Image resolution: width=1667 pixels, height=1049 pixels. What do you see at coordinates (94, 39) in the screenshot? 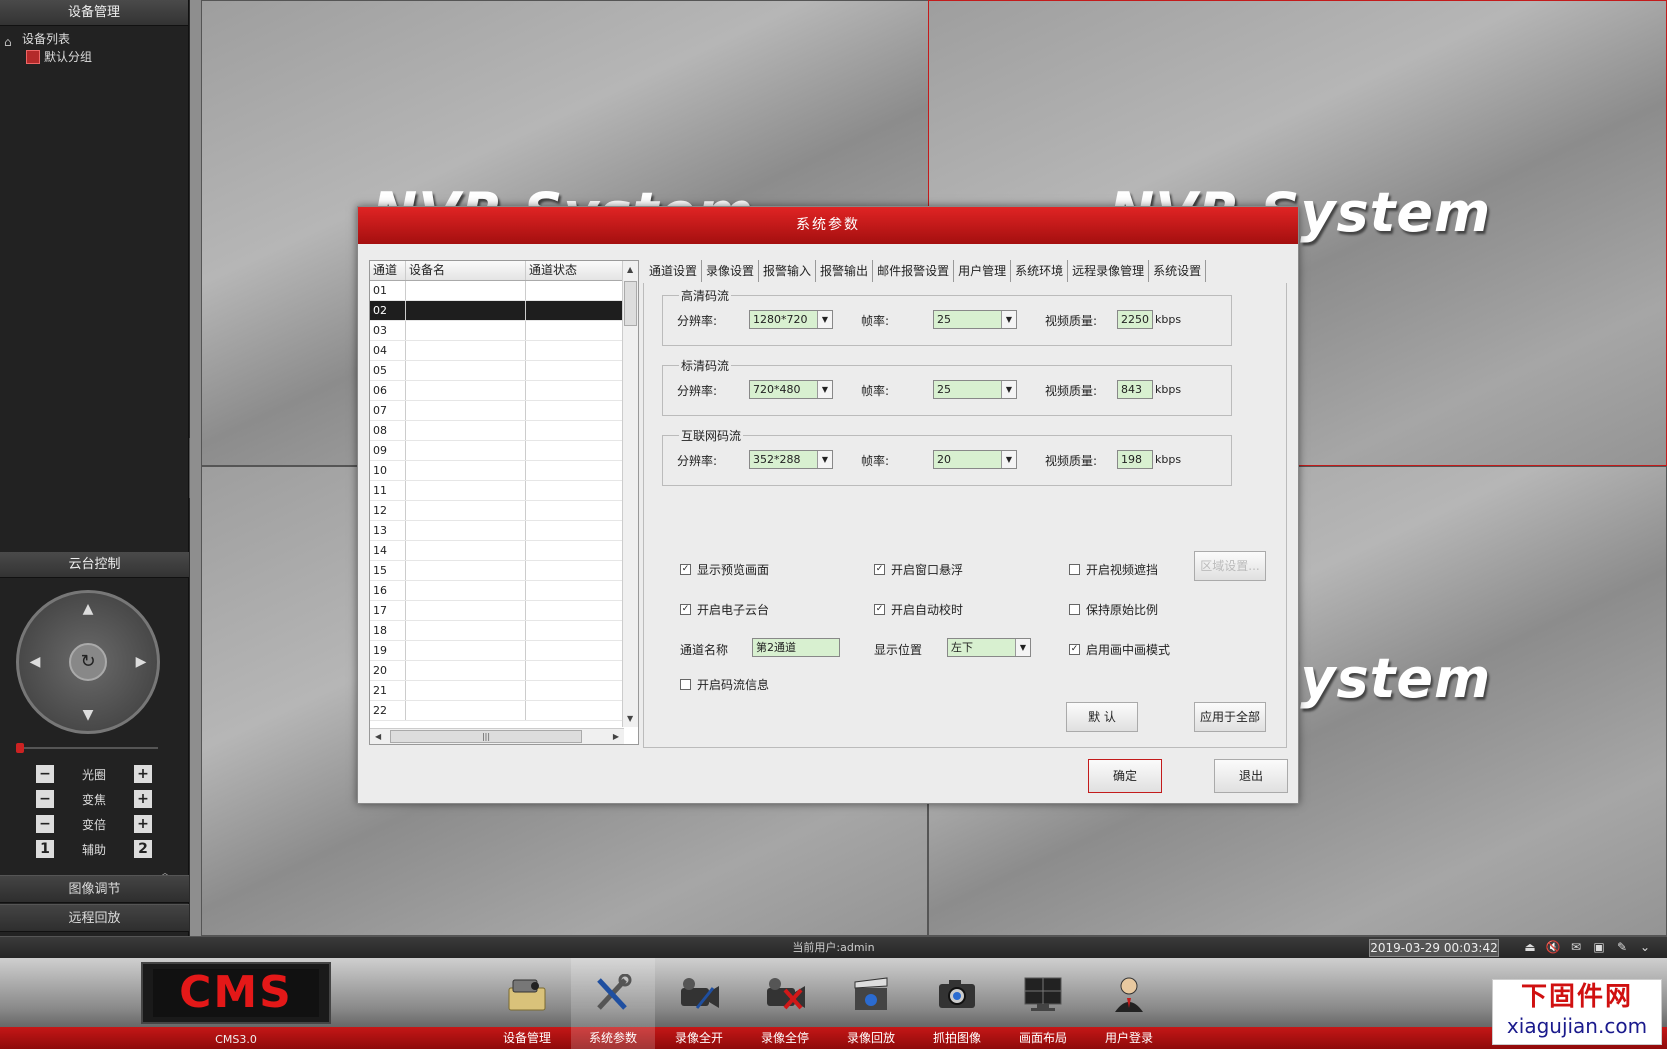
I see `tree-root: ⌂ 设备列表` at bounding box center [94, 39].